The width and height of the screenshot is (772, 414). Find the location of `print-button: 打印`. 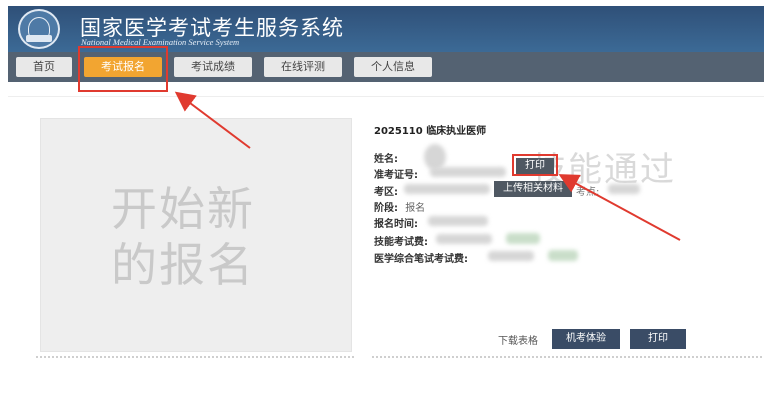

print-button: 打印 is located at coordinates (658, 339).